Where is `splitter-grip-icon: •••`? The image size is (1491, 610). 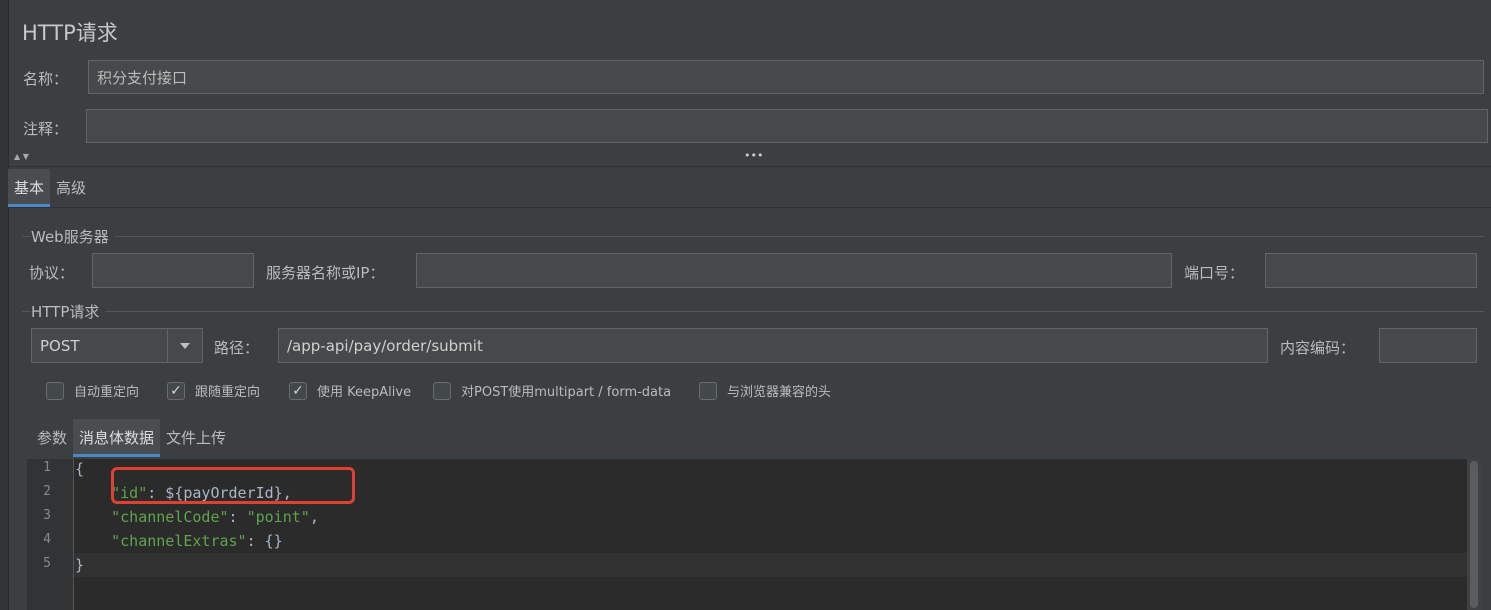 splitter-grip-icon: ••• is located at coordinates (753, 155).